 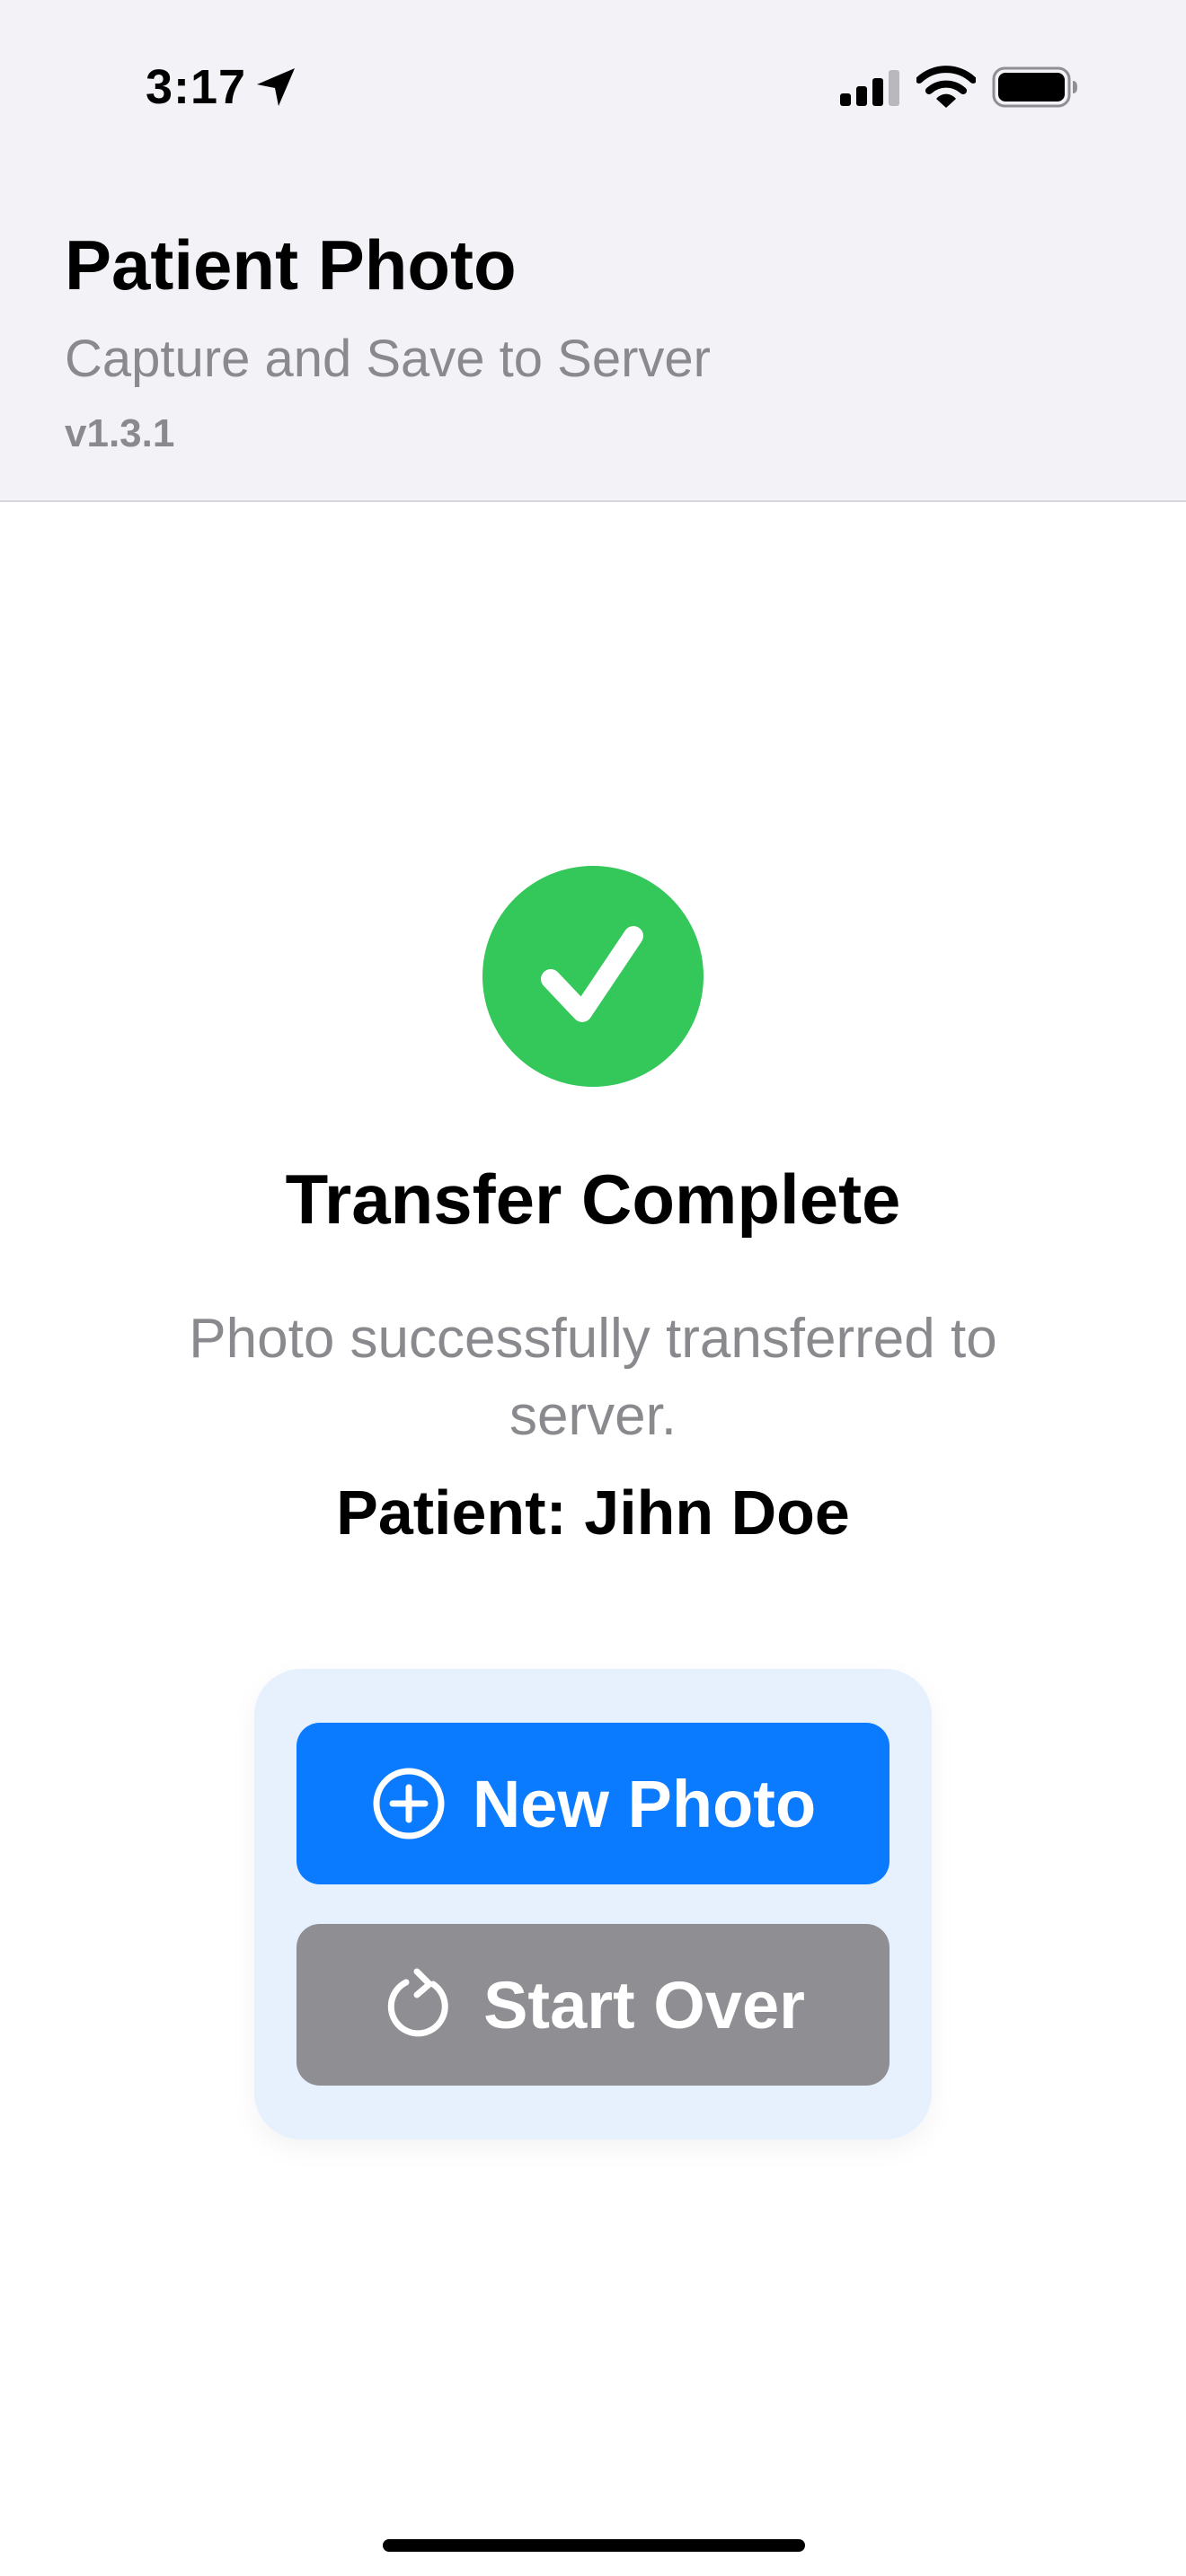 I want to click on page-title: Patient Photo, so click(x=291, y=264).